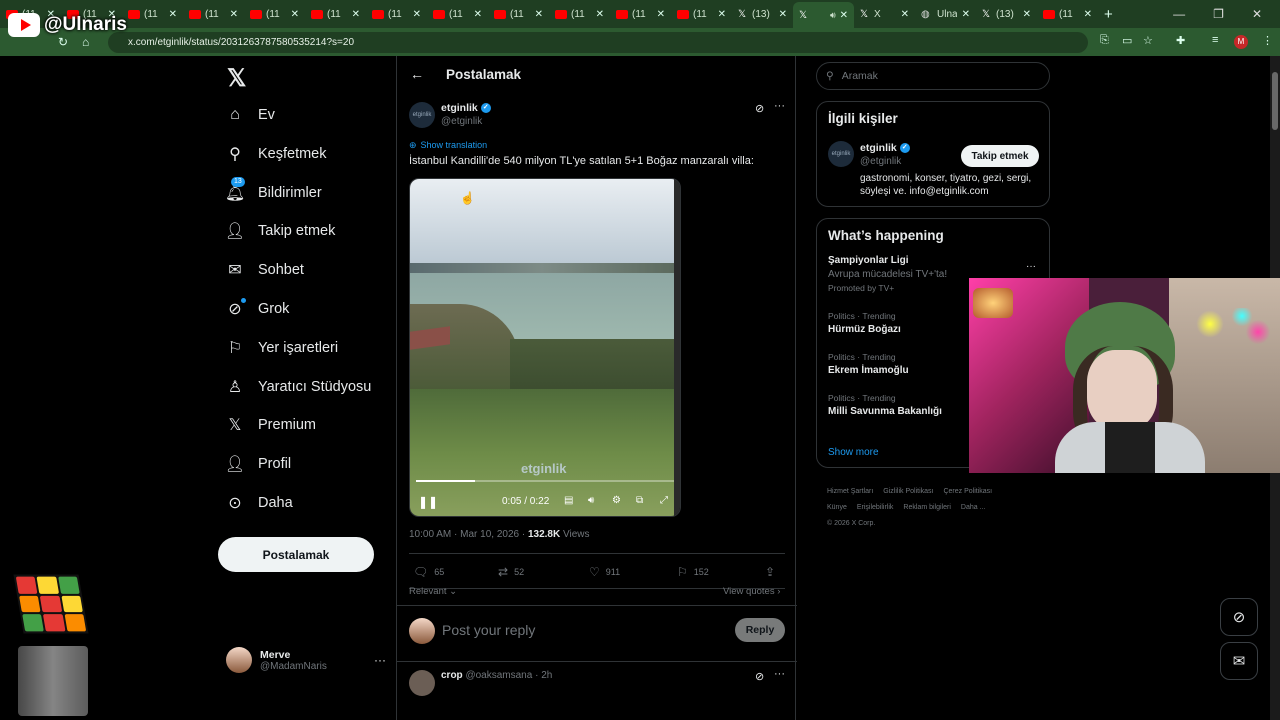 Image resolution: width=1280 pixels, height=720 pixels. What do you see at coordinates (280, 231) in the screenshot?
I see `nav-item-follow: 👤︎ Takip etmek` at bounding box center [280, 231].